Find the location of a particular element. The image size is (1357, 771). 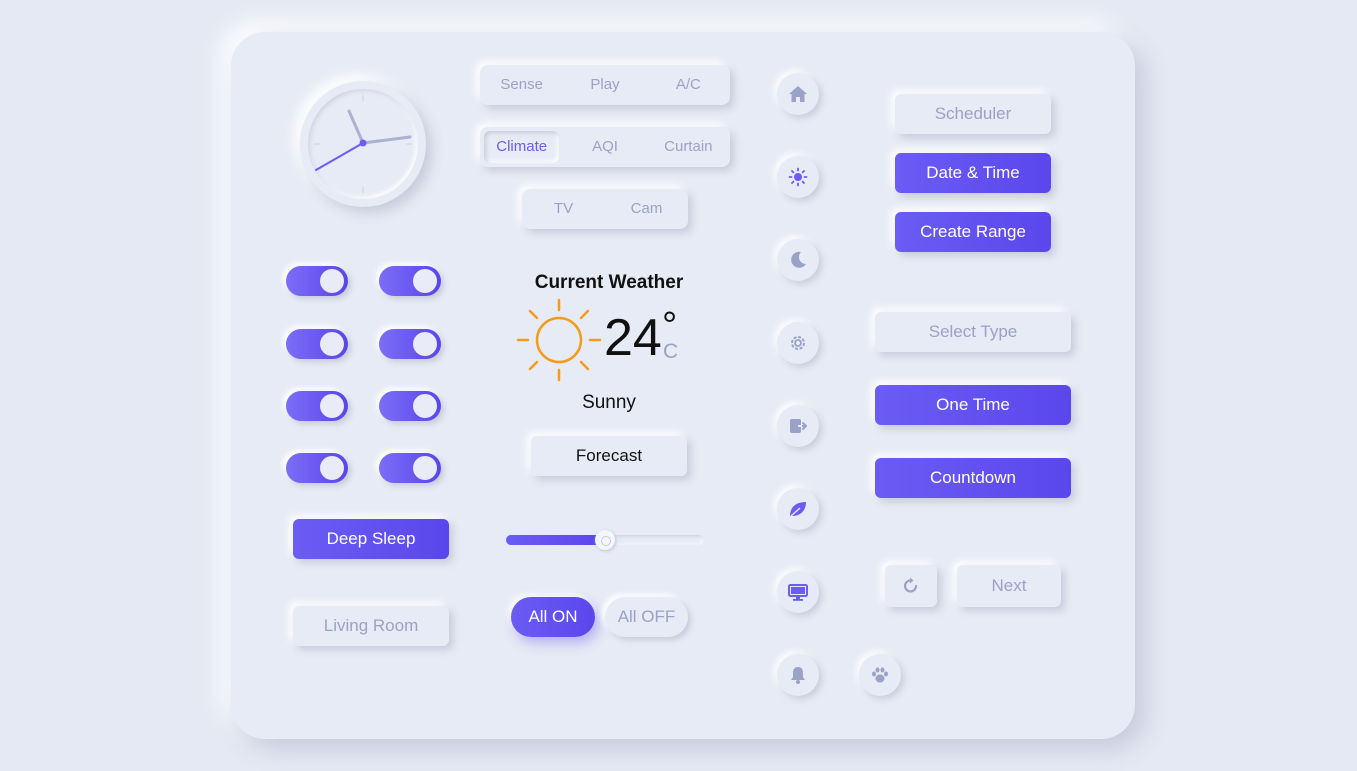

temperature-value: 24 is located at coordinates (633, 338).